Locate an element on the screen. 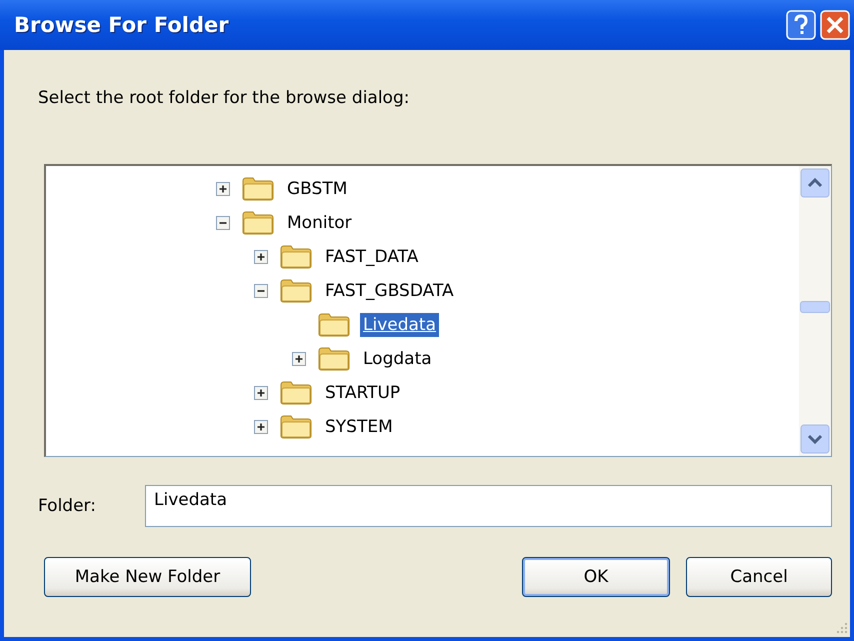 This screenshot has height=641, width=854. folder-item: Logdata is located at coordinates (397, 359).